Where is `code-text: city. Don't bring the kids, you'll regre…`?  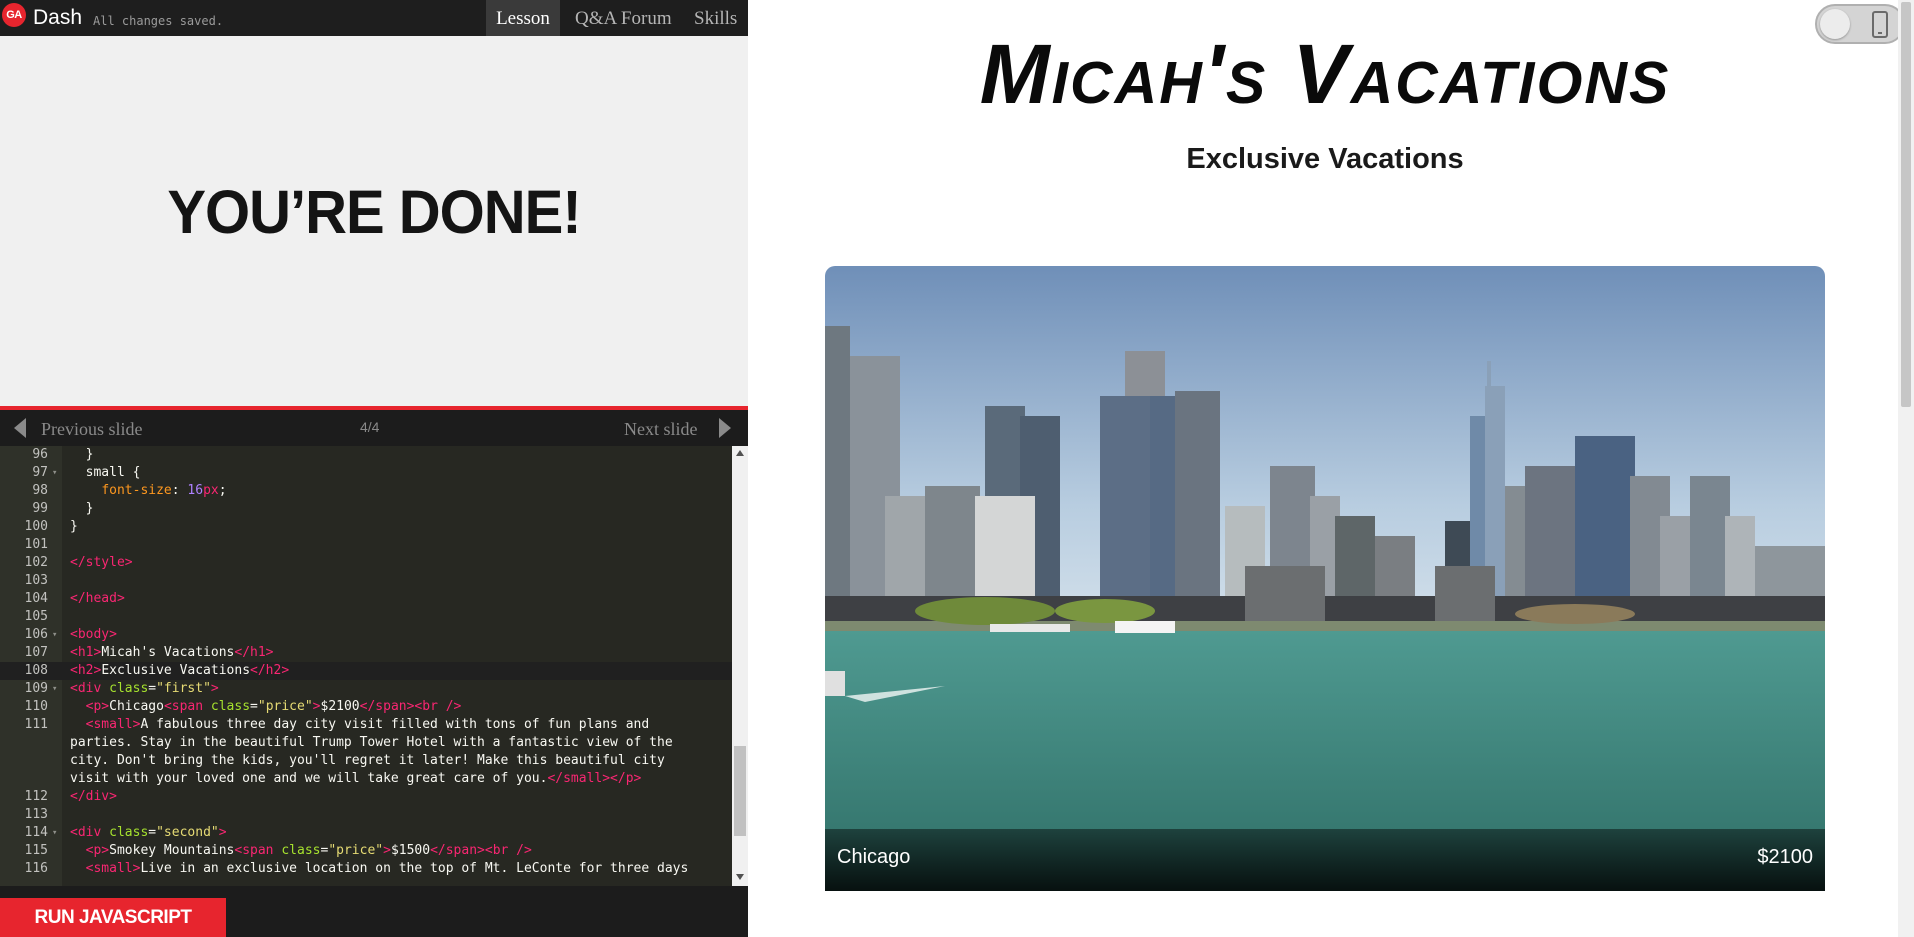 code-text: city. Don't bring the kids, you'll regre… is located at coordinates (367, 761).